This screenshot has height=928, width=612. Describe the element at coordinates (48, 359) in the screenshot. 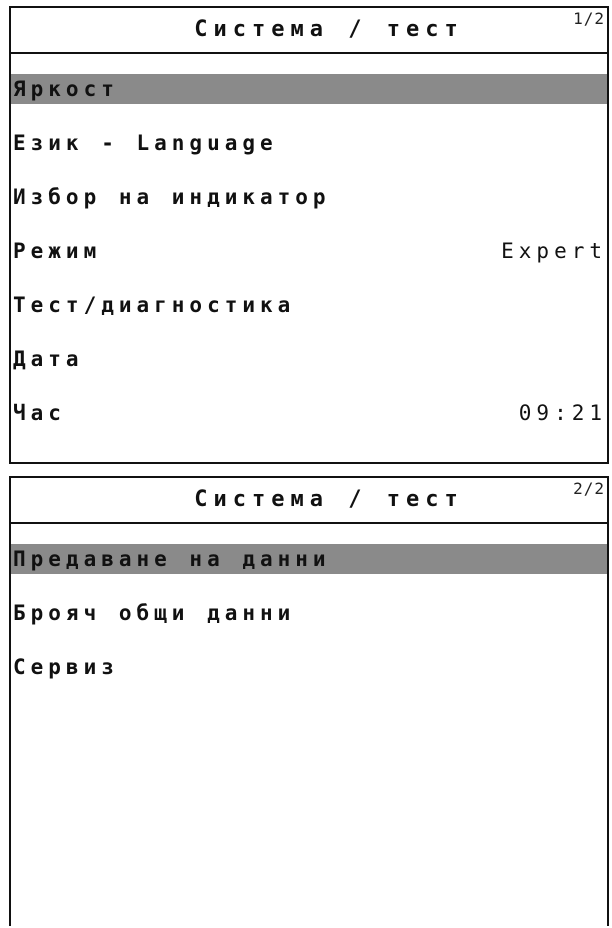

I see `menu-item-label: Дата` at that location.